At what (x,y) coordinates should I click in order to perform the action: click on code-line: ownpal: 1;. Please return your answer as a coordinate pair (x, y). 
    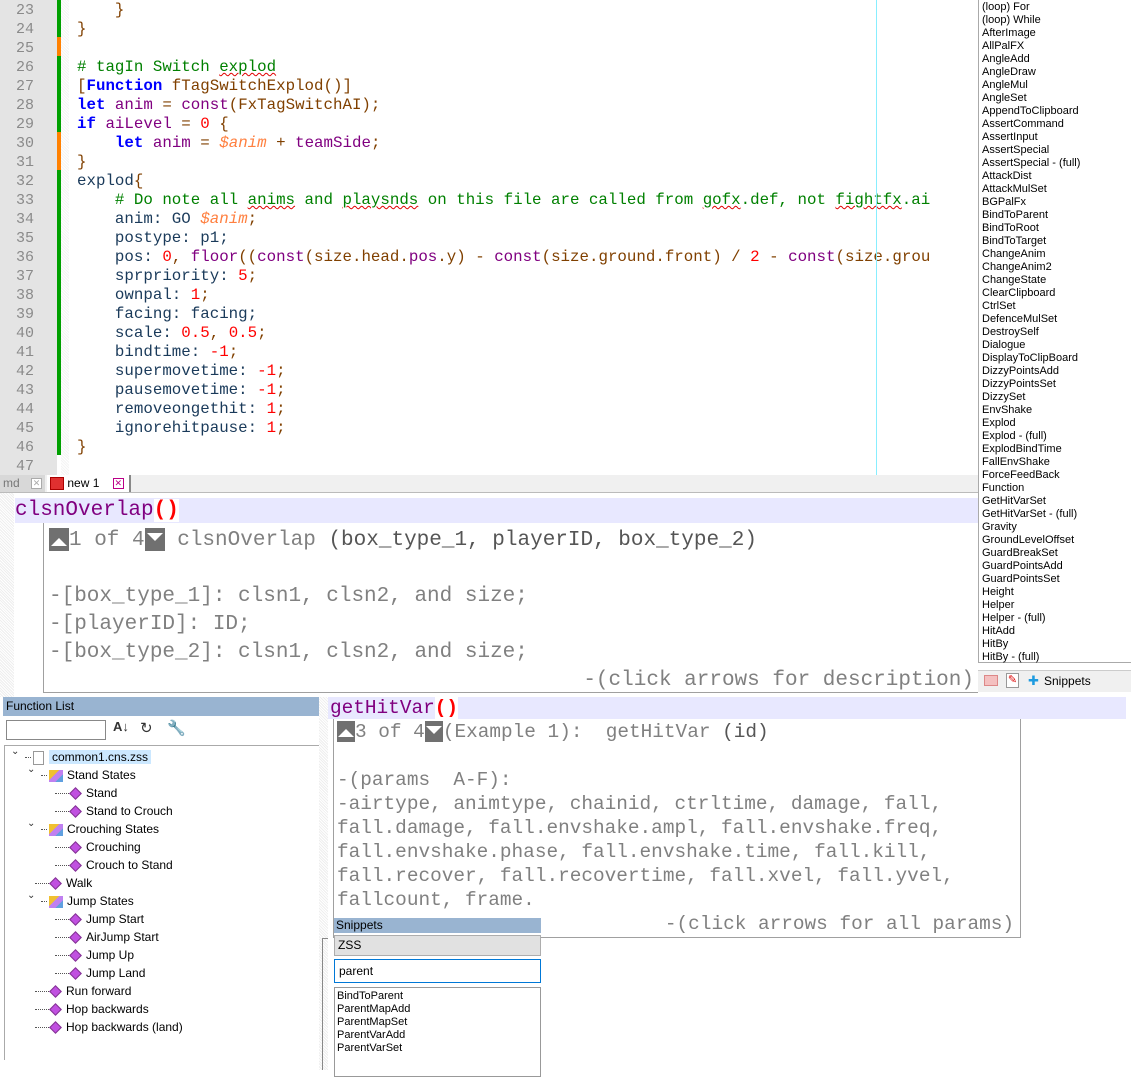
    Looking at the image, I should click on (143, 295).